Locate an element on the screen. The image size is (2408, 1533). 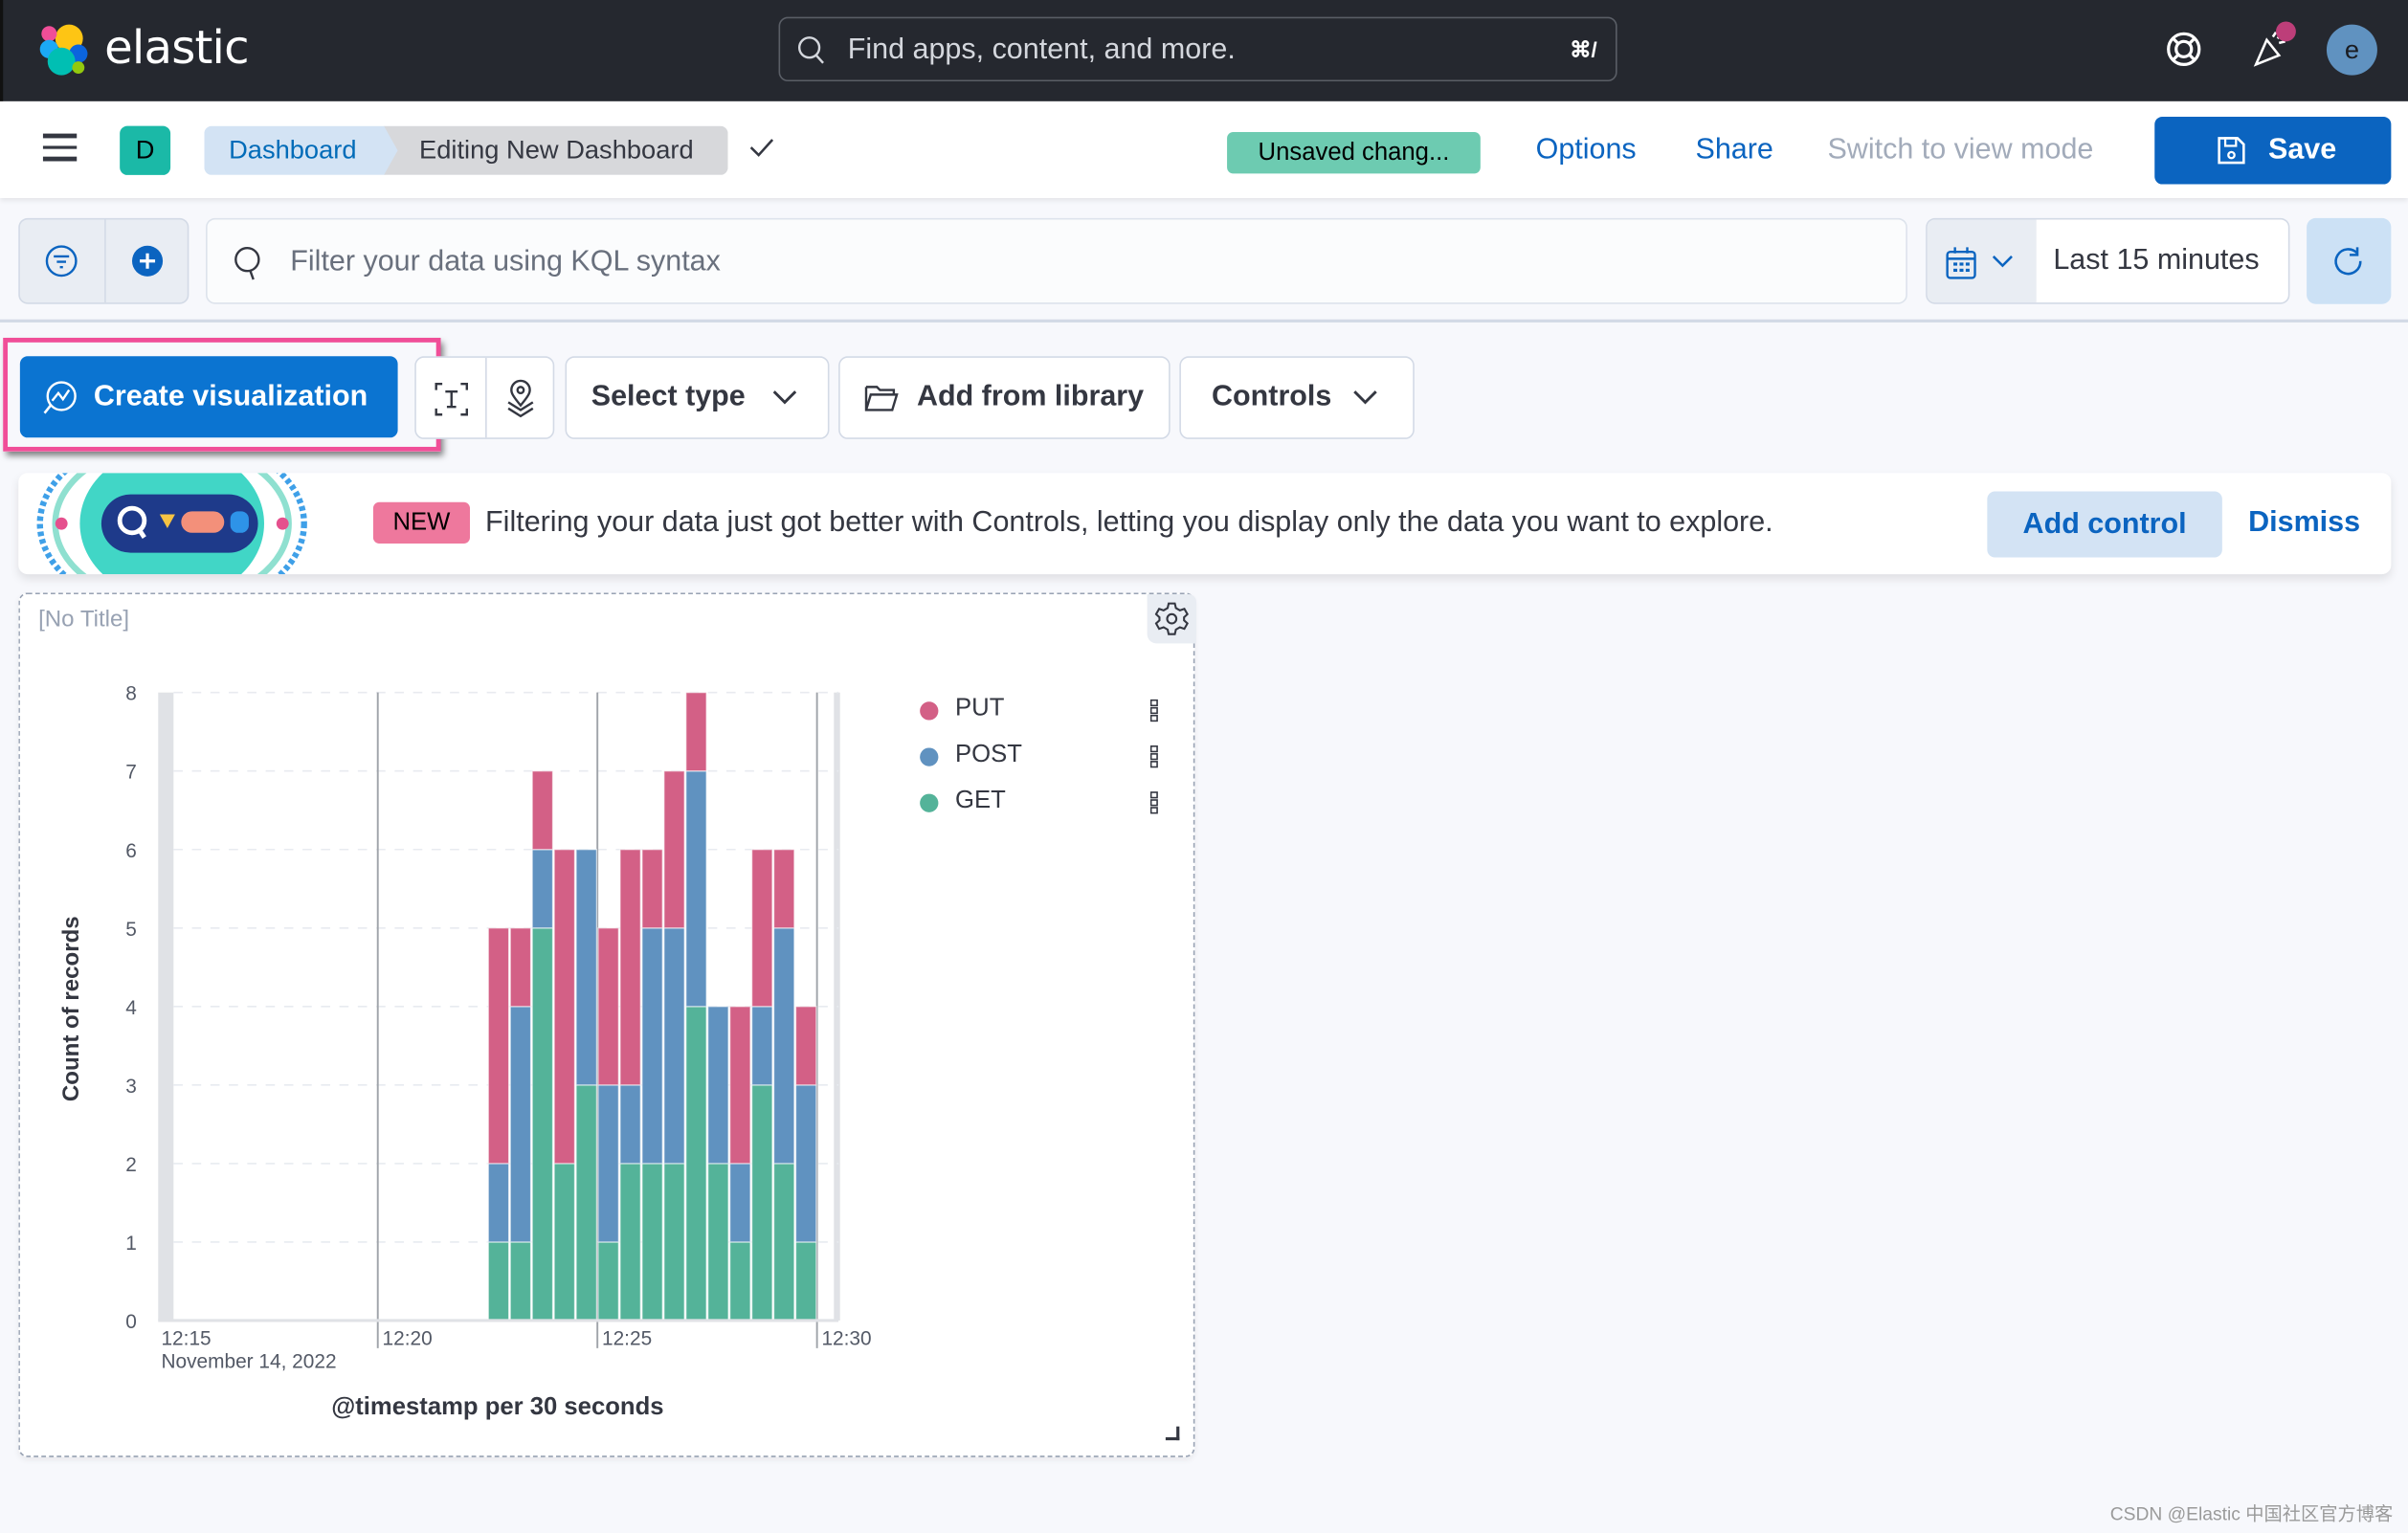
create-visualization-label: Create visualization is located at coordinates (230, 396).